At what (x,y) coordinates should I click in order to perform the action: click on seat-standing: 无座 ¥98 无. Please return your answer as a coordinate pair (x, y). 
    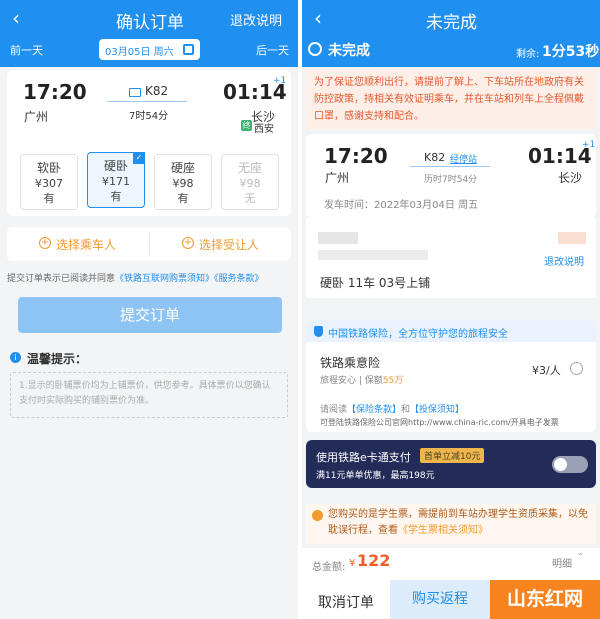
    Looking at the image, I should click on (250, 182).